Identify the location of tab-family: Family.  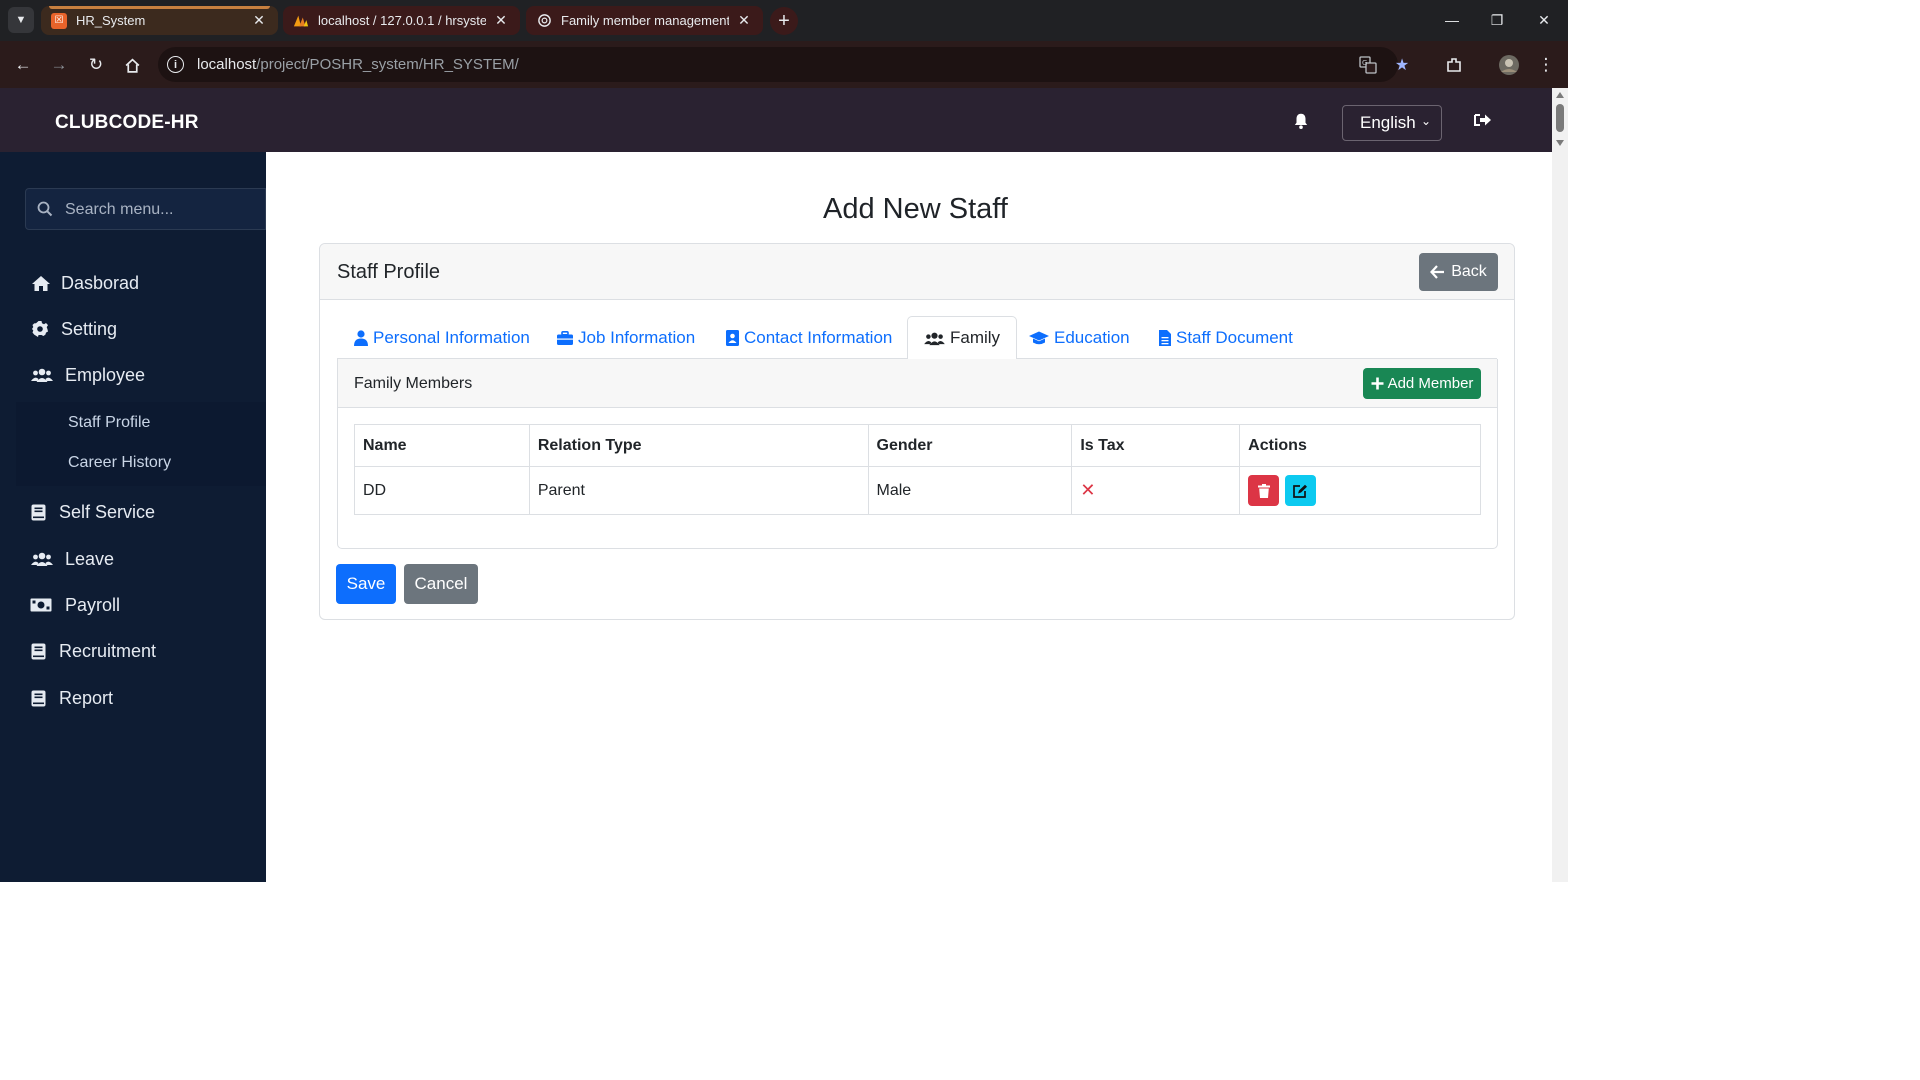
(962, 338).